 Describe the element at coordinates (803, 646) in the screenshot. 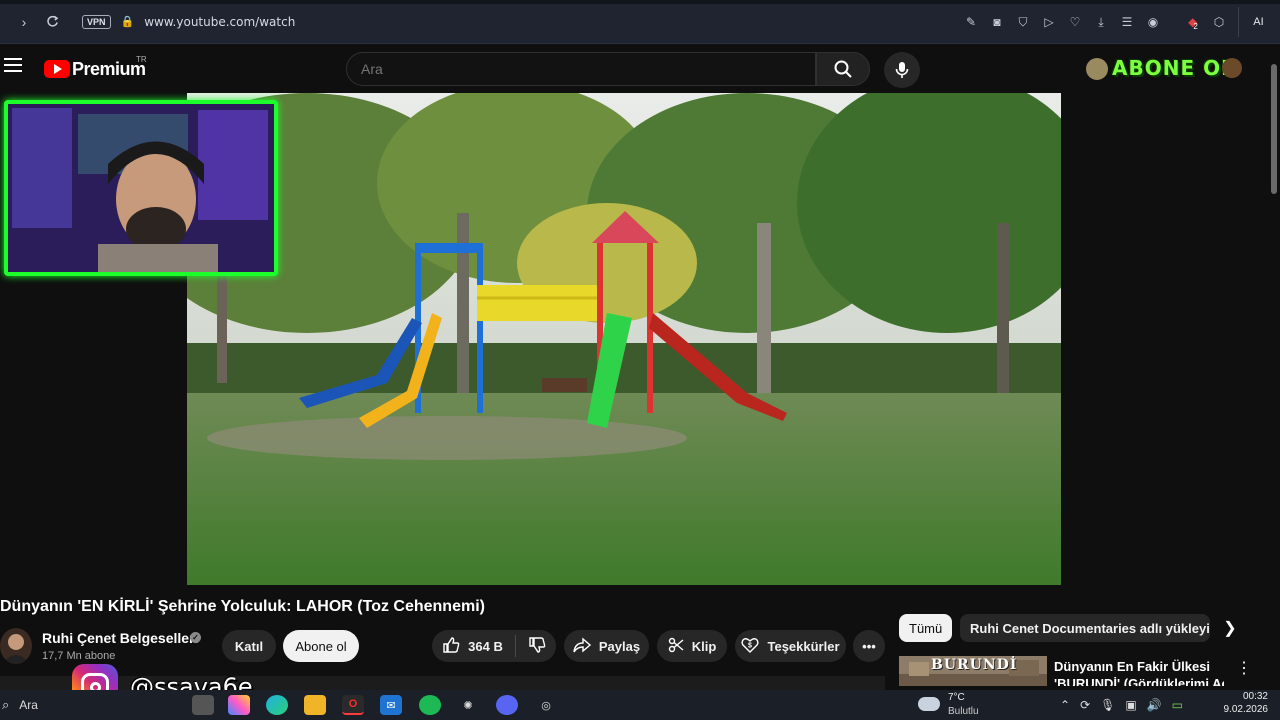

I see `thanks-label: Teşekkürler` at that location.